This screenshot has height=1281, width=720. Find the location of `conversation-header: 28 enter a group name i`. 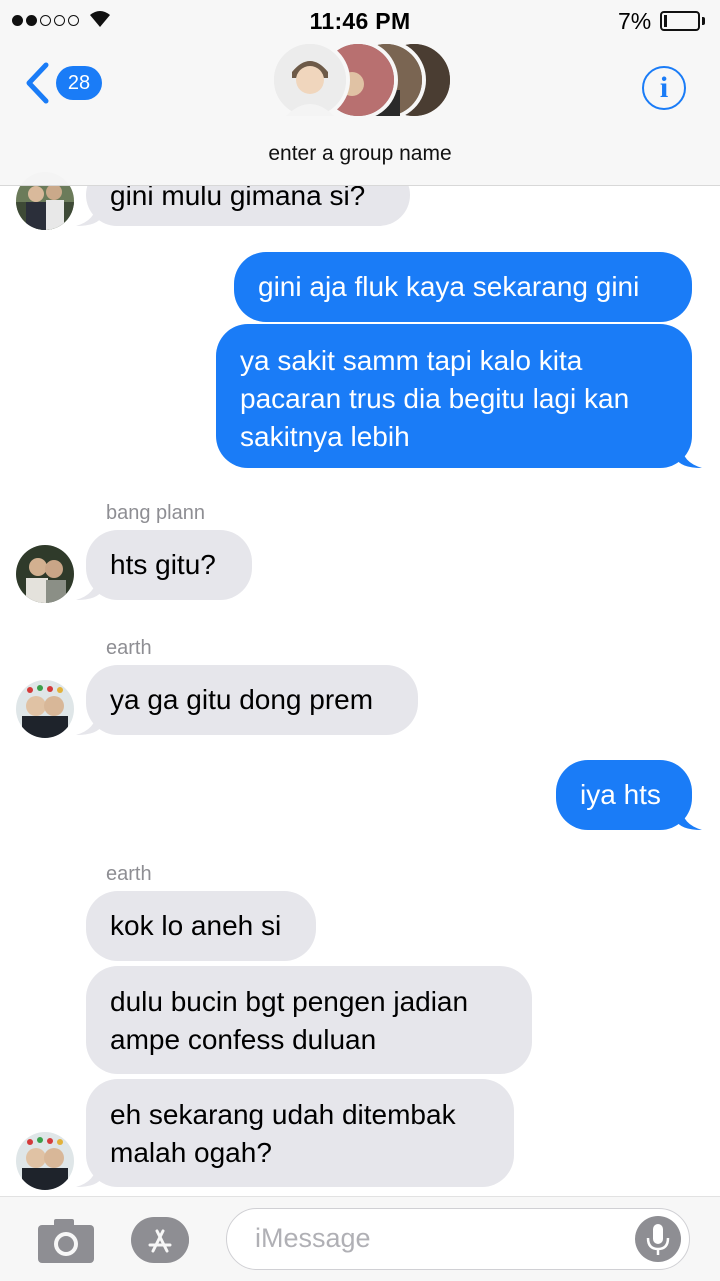

conversation-header: 28 enter a group name i is located at coordinates (360, 113).